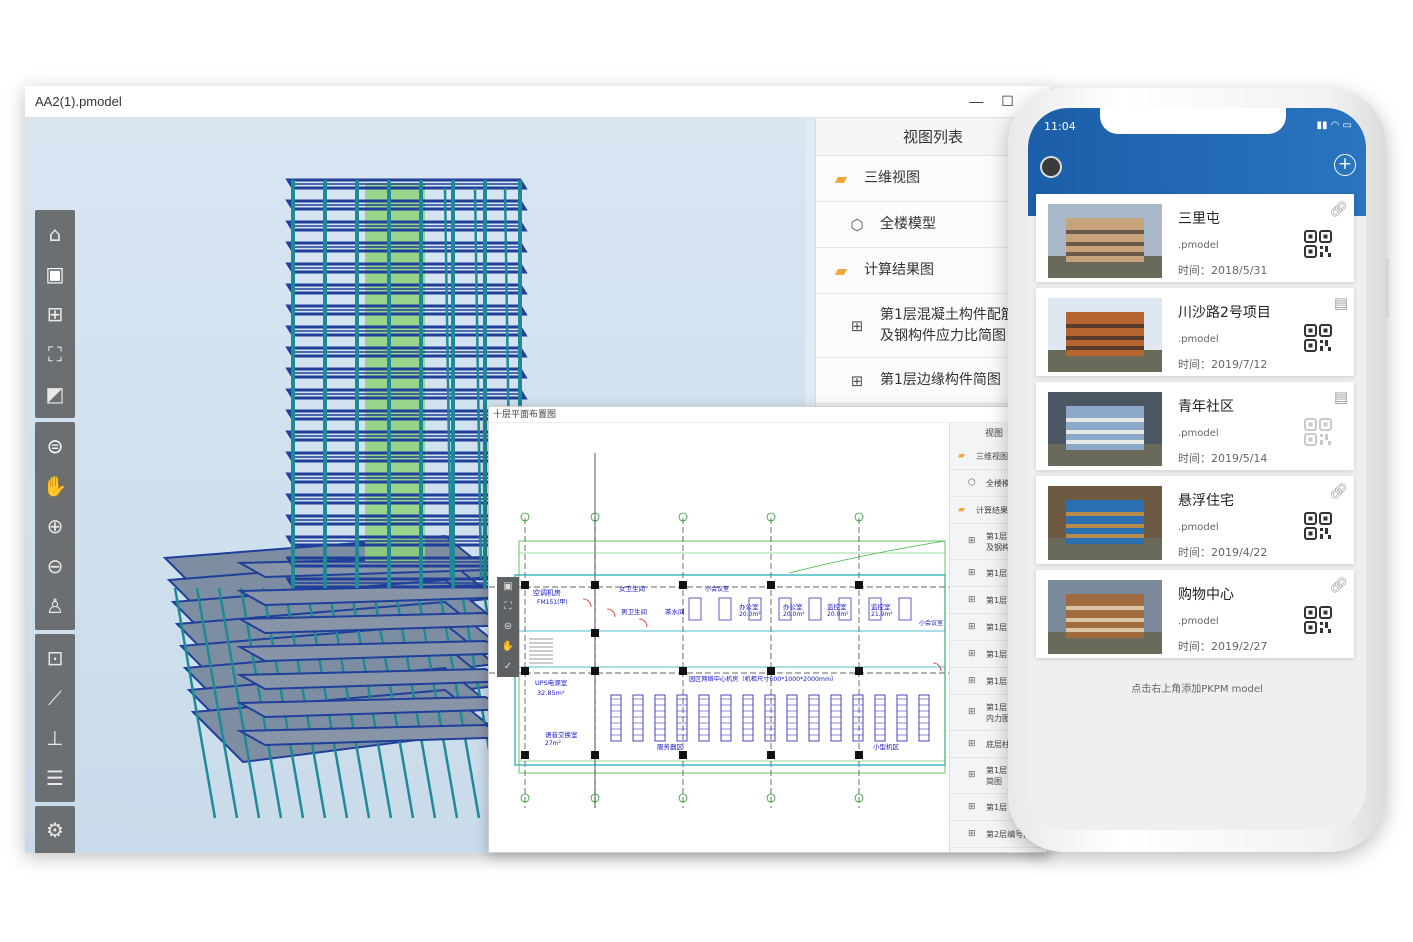 This screenshot has height=942, width=1413. What do you see at coordinates (508, 607) in the screenshot?
I see `plan-fit-icon: ⛶` at bounding box center [508, 607].